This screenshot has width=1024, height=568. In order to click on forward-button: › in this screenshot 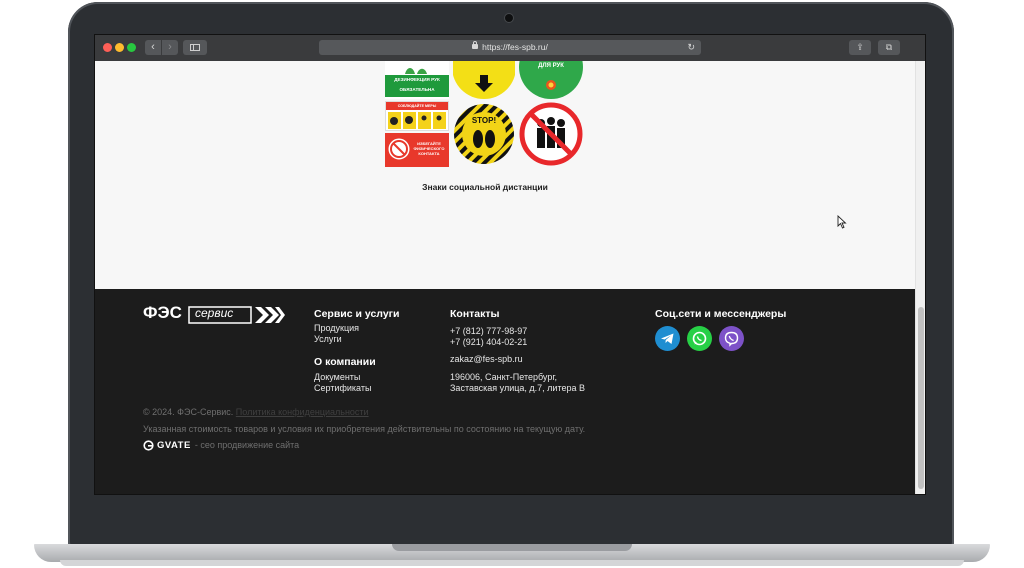, I will do `click(170, 47)`.